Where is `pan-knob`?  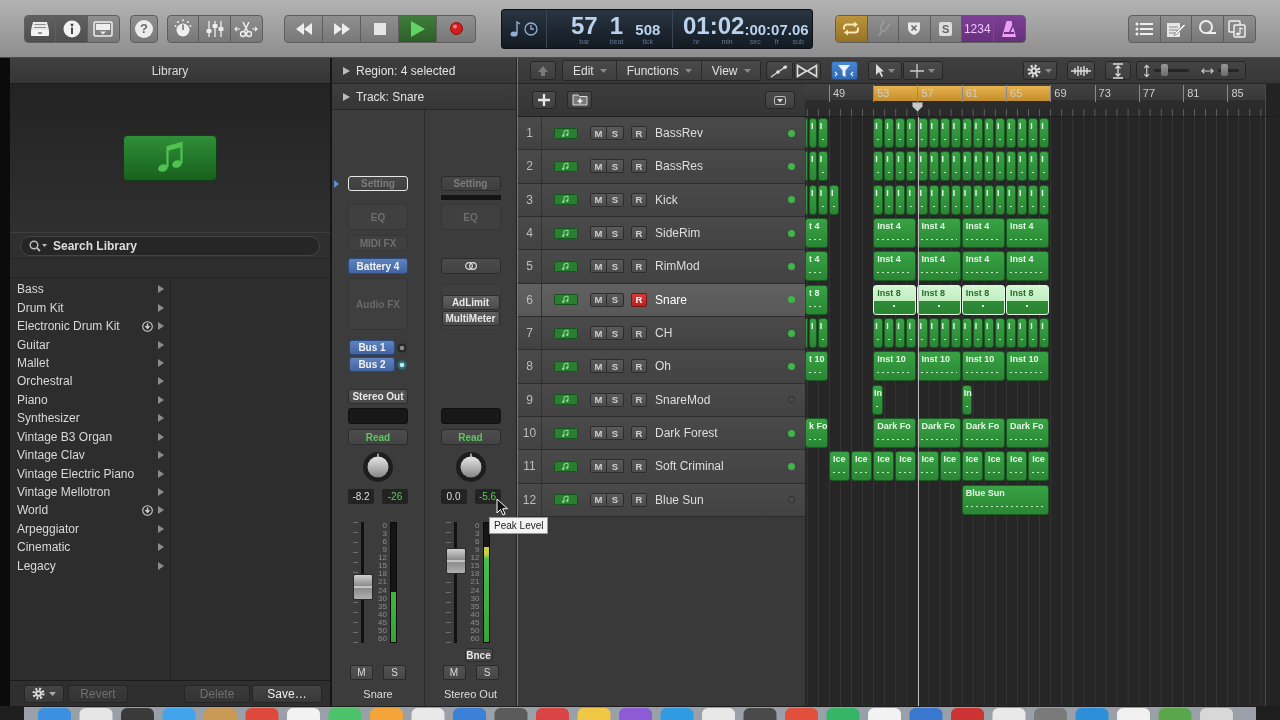 pan-knob is located at coordinates (470, 467).